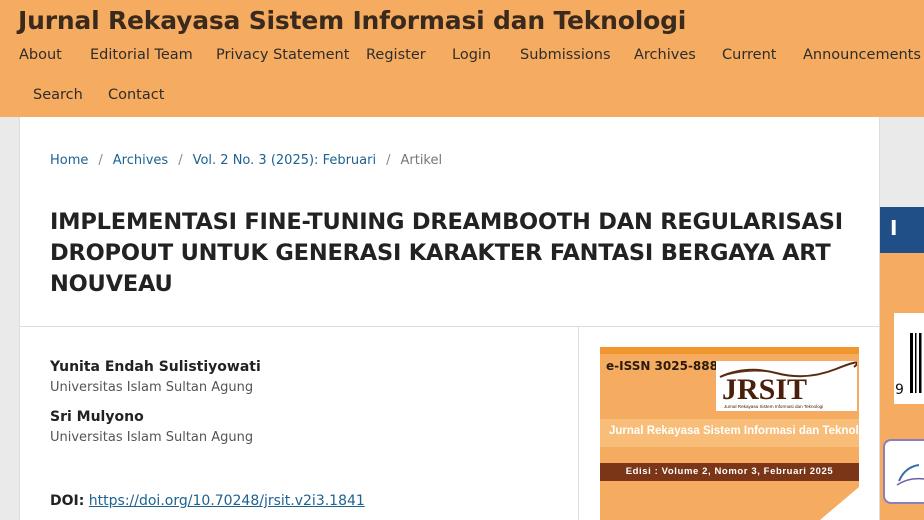 The image size is (924, 520). I want to click on barcode-image: 9, so click(909, 358).